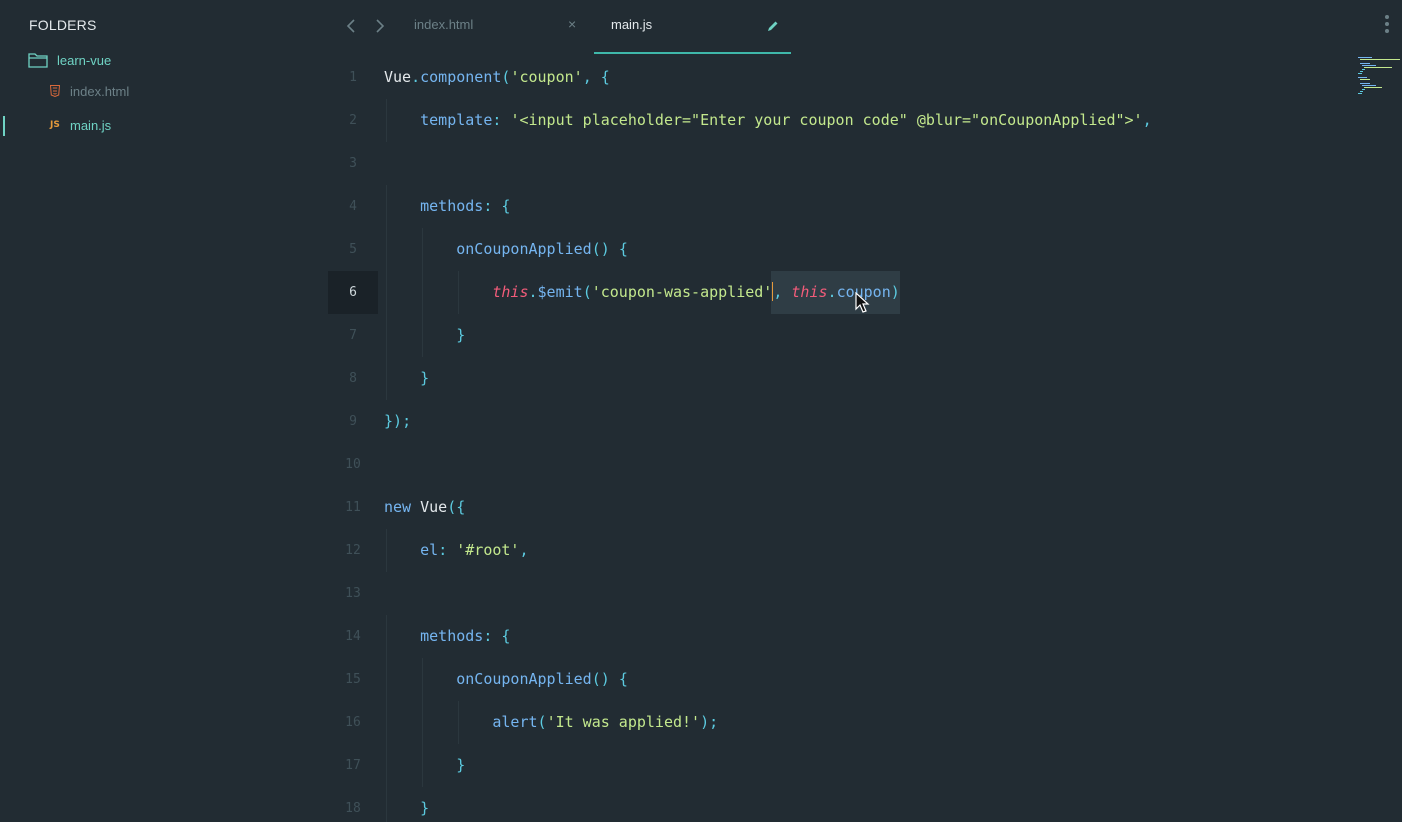  Describe the element at coordinates (353, 464) in the screenshot. I see `line-number: 10` at that location.